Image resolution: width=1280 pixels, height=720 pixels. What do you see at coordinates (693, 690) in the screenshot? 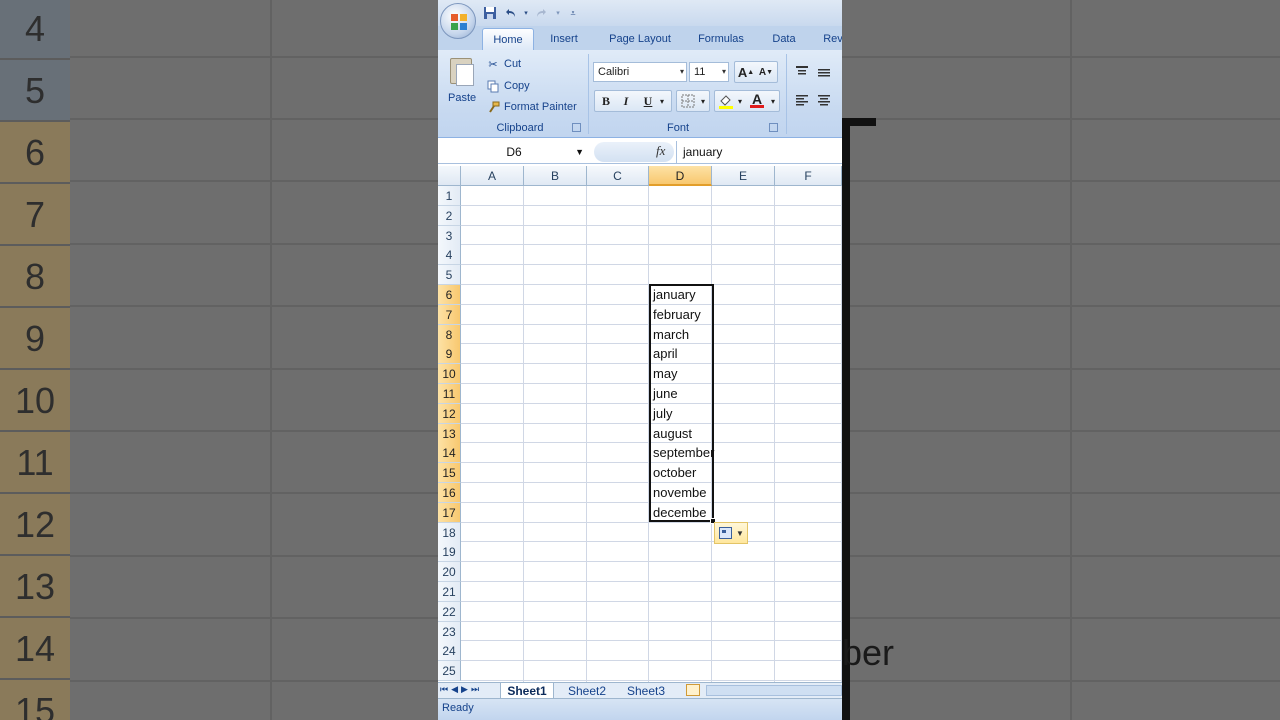
I see `insert-sheet-icon` at bounding box center [693, 690].